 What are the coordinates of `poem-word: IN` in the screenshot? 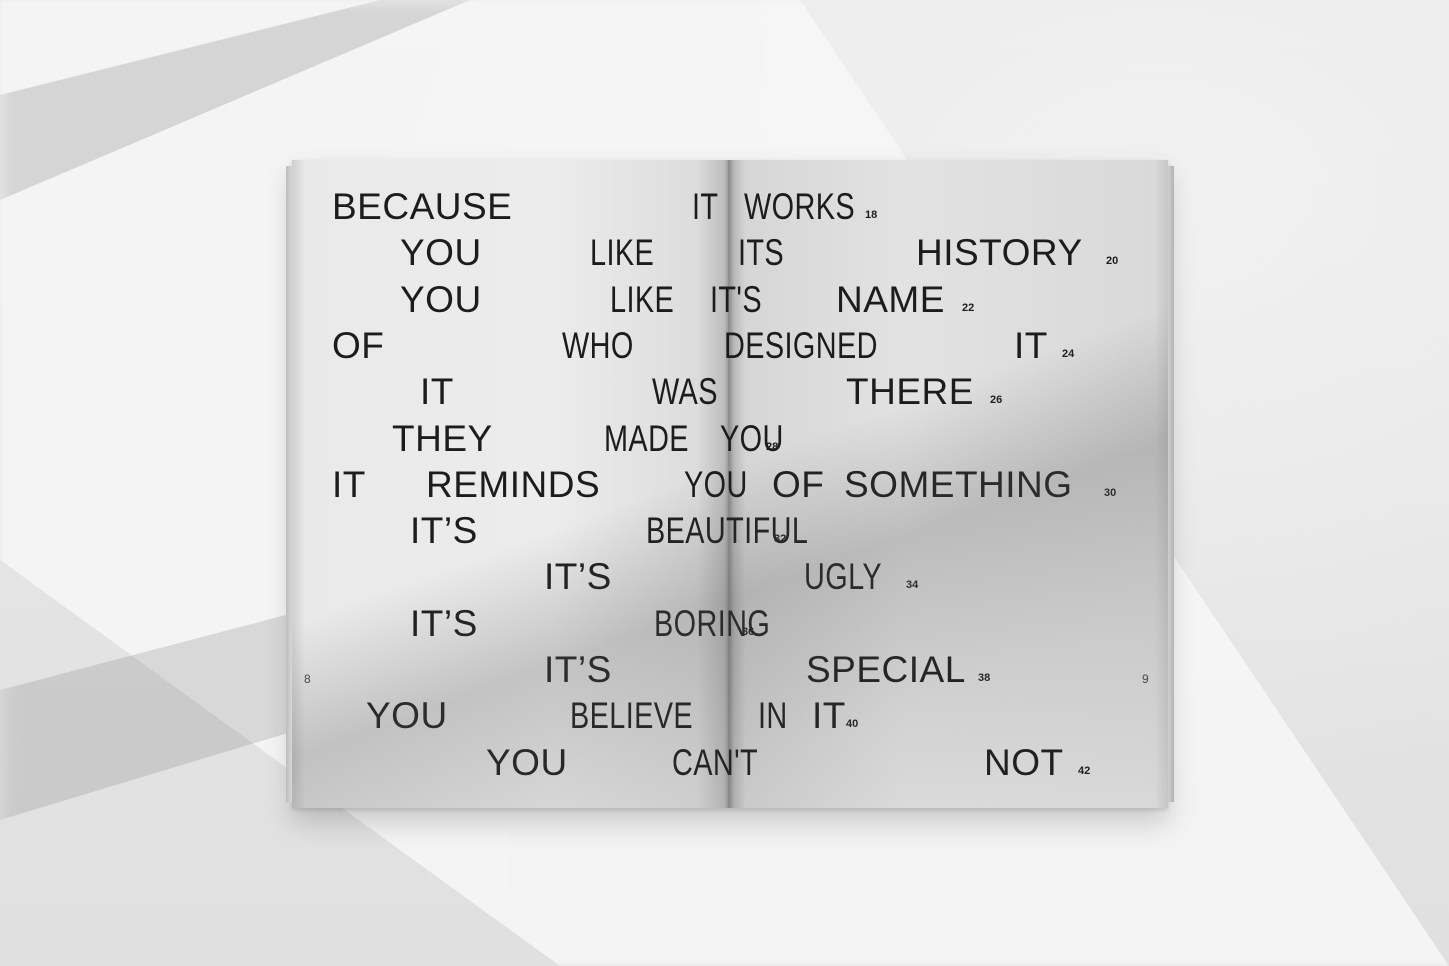 It's located at (773, 716).